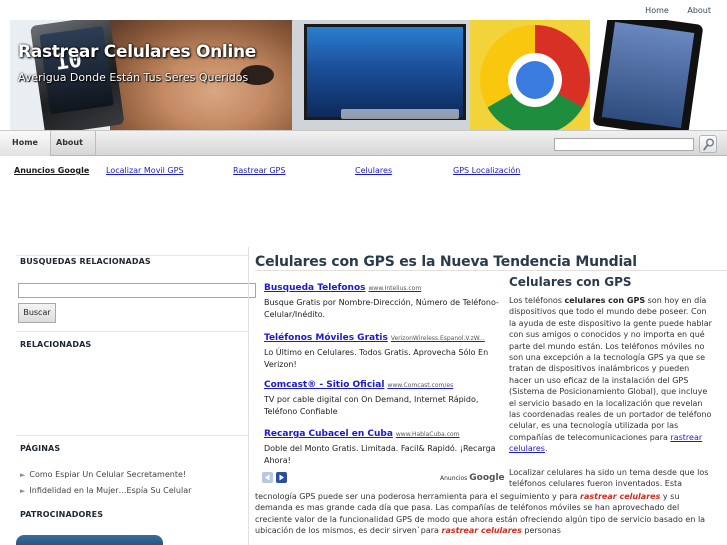 The width and height of the screenshot is (727, 545). I want to click on header-tablet-body, so click(648, 75).